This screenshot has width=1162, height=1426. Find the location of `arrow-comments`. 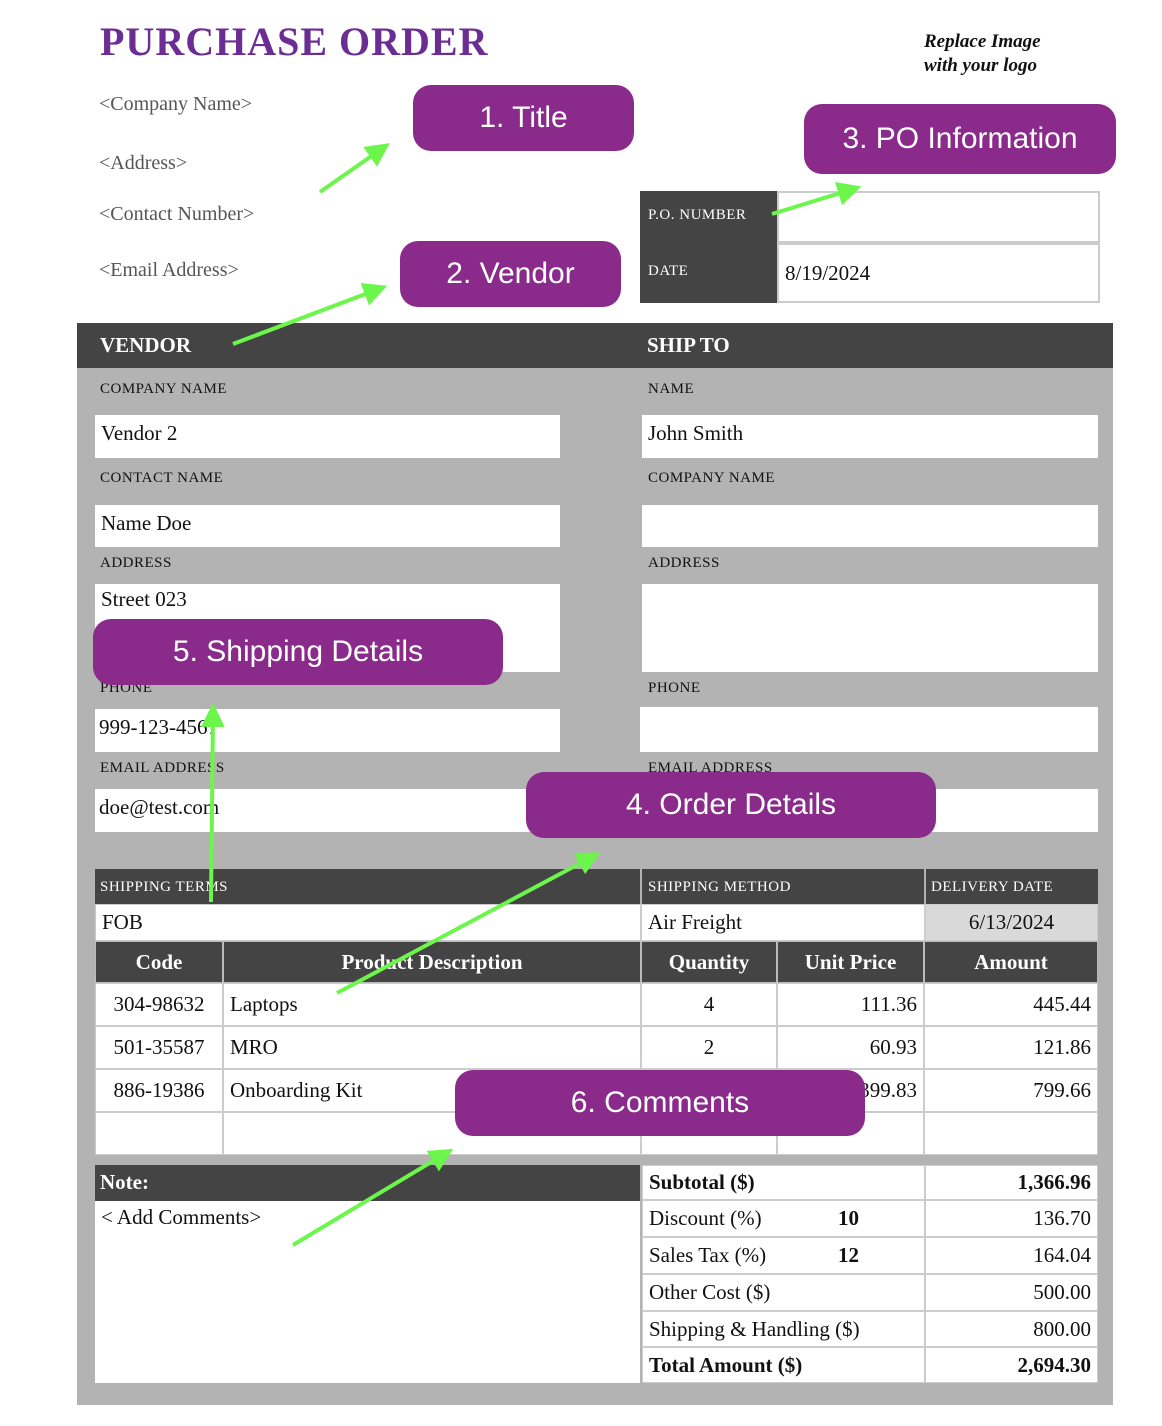

arrow-comments is located at coordinates (372, 1197).